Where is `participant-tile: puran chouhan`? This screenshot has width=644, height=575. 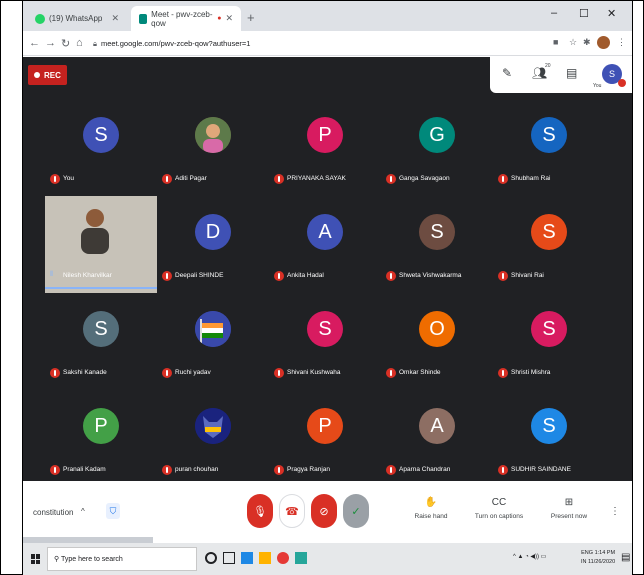 participant-tile: puran chouhan is located at coordinates (213, 438).